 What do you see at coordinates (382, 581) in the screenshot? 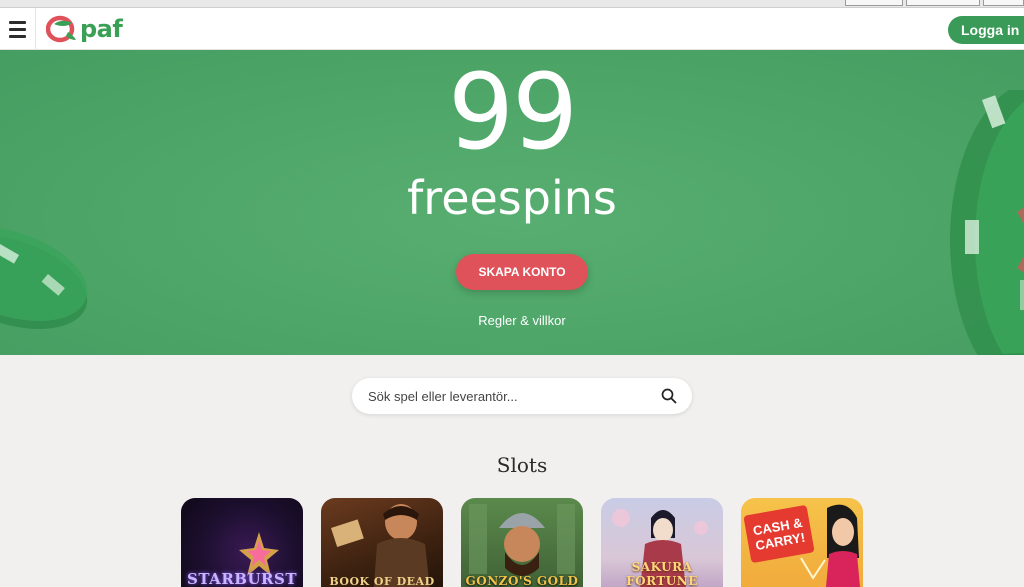
I see `game-title: BOOK OF DEAD` at bounding box center [382, 581].